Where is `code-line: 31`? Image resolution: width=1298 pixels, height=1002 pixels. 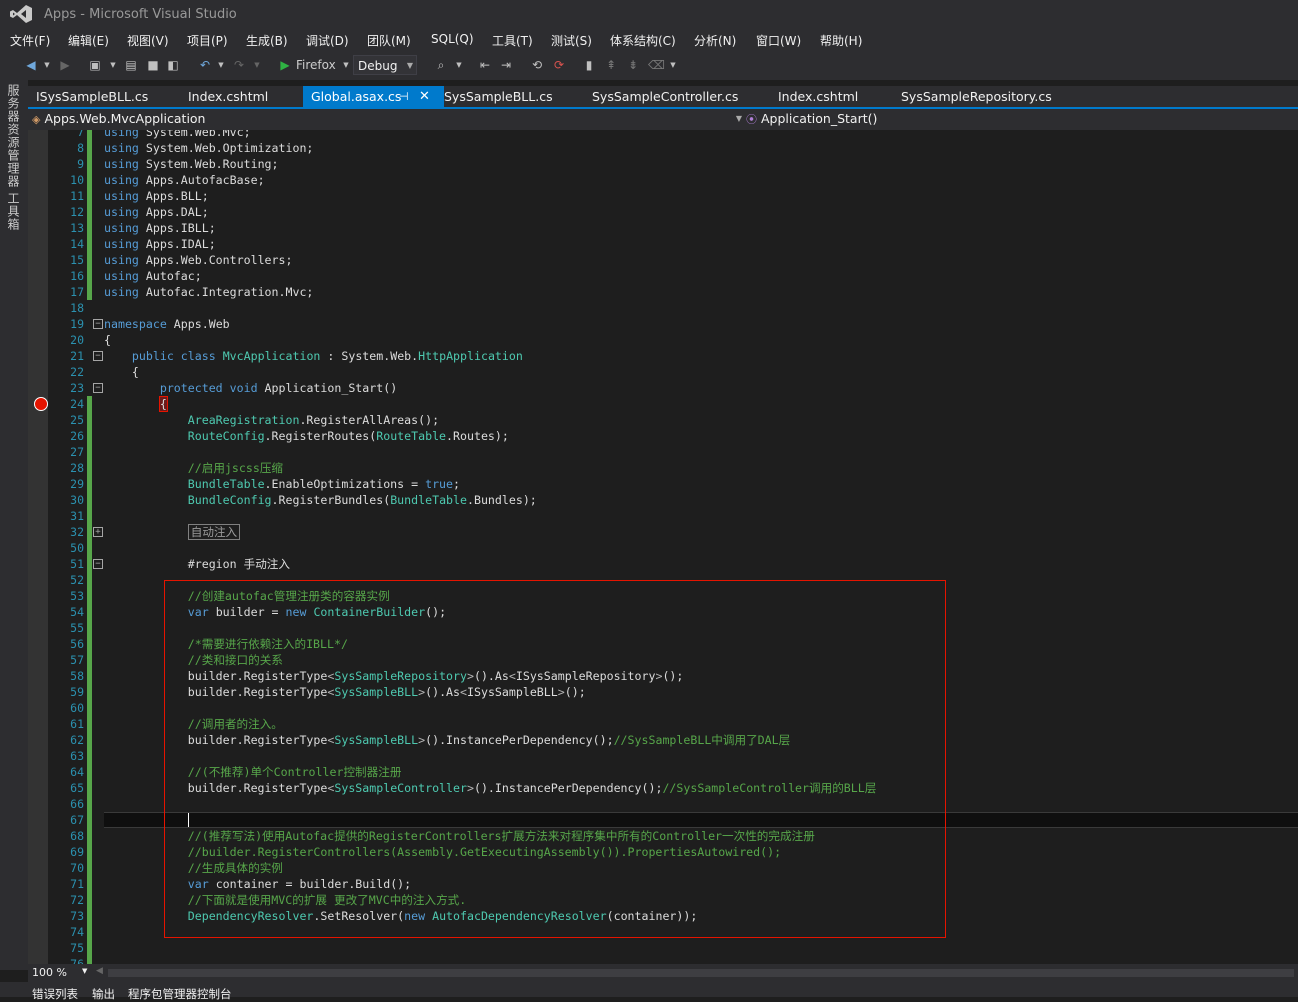 code-line: 31 is located at coordinates (663, 516).